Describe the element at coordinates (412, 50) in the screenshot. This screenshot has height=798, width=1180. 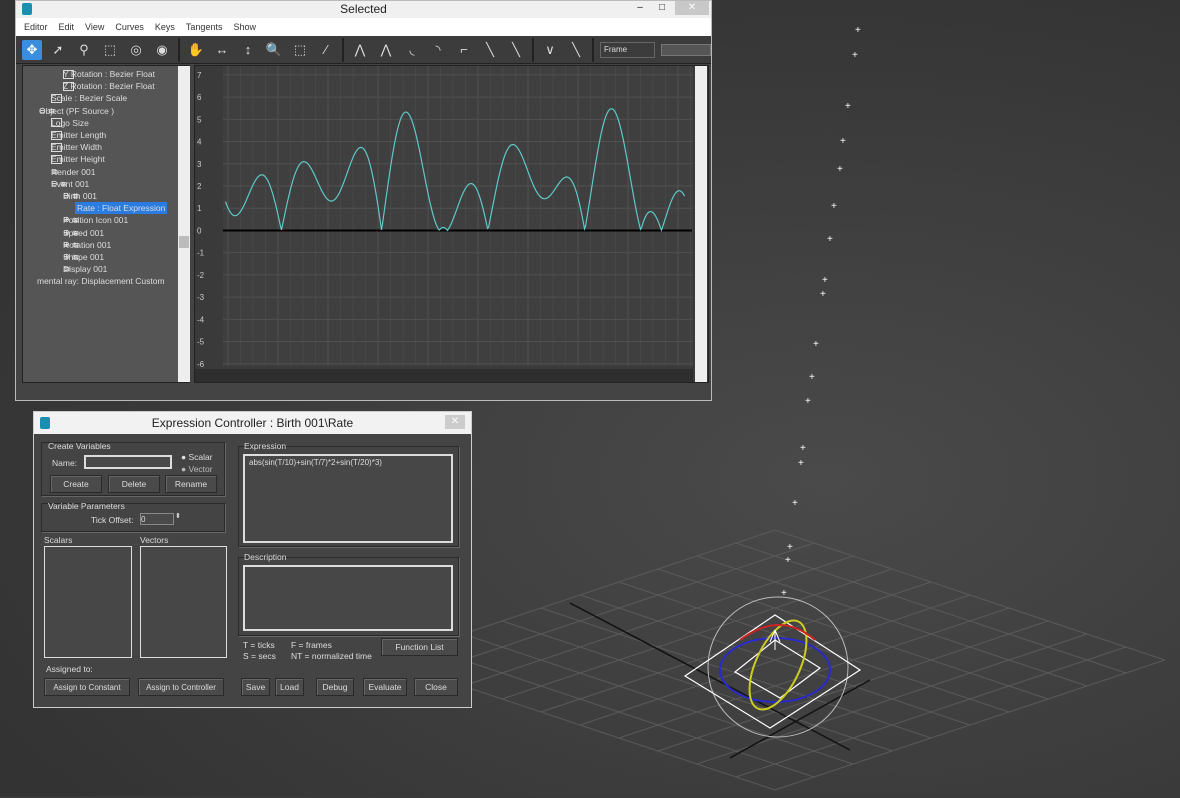
I see `tangent-fast-icon: ◟` at that location.